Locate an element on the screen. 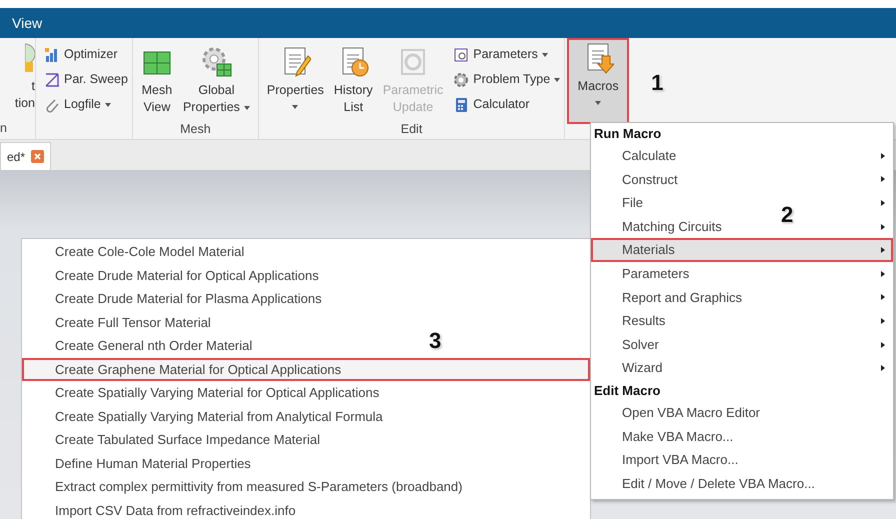  ribbon-button: t tion is located at coordinates (24, 77).